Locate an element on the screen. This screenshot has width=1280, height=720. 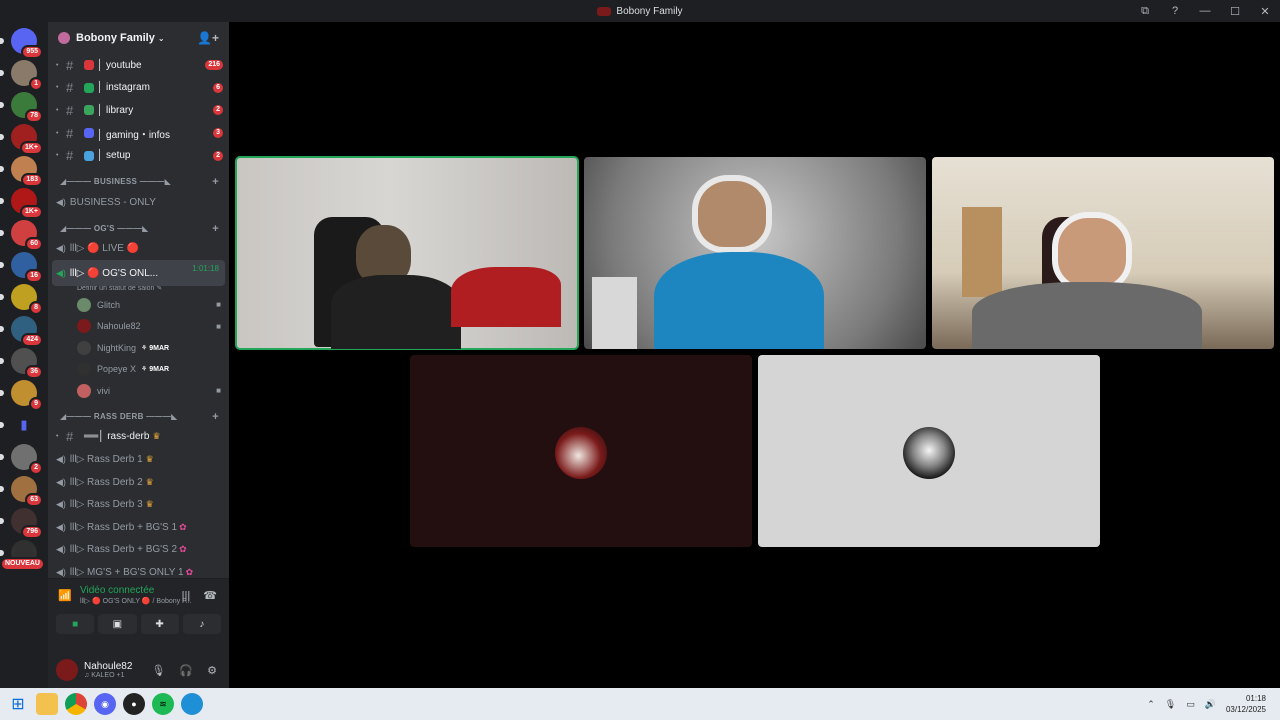
channel-ogs-only: ◀) lll▷ 🔴 OG'S ONL... 1:01:18 is located at coordinates (138, 273).